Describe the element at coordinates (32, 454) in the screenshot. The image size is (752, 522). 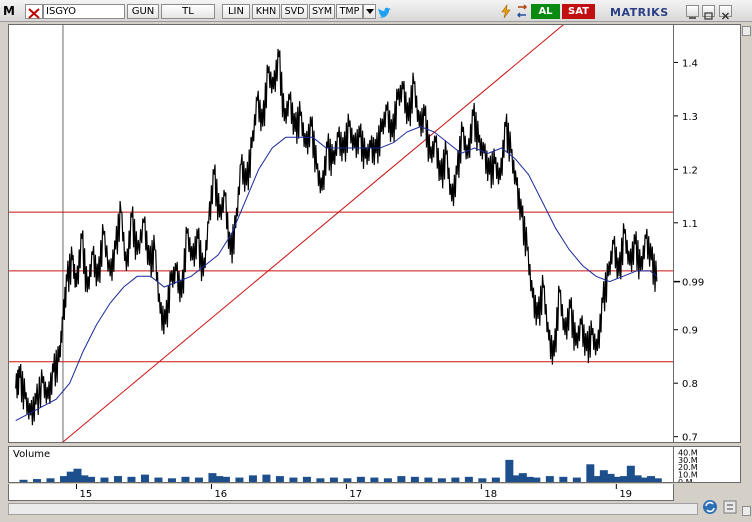
I see `volume-label: Volume` at that location.